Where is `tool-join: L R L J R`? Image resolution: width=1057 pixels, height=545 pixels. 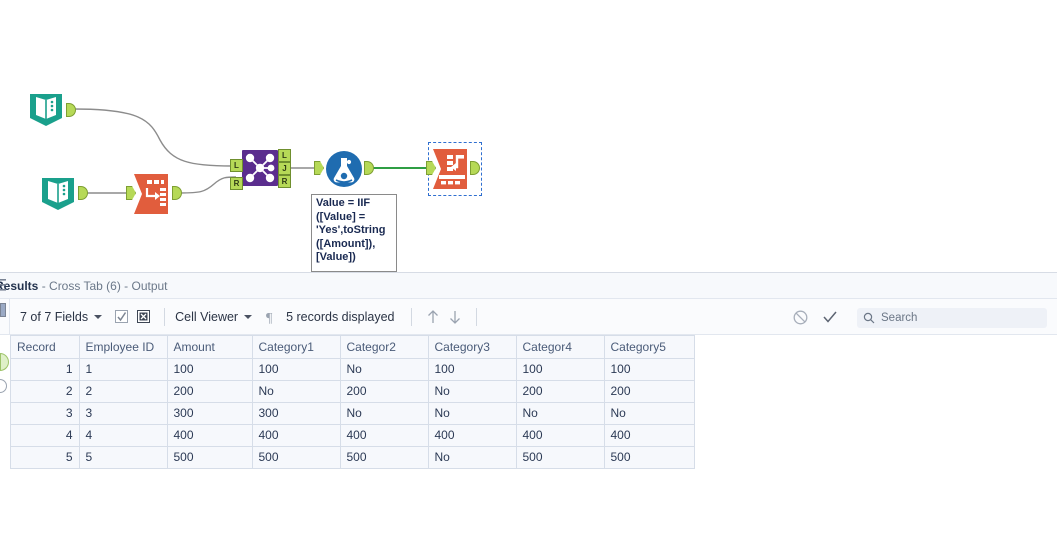 tool-join: L R L J R is located at coordinates (260, 170).